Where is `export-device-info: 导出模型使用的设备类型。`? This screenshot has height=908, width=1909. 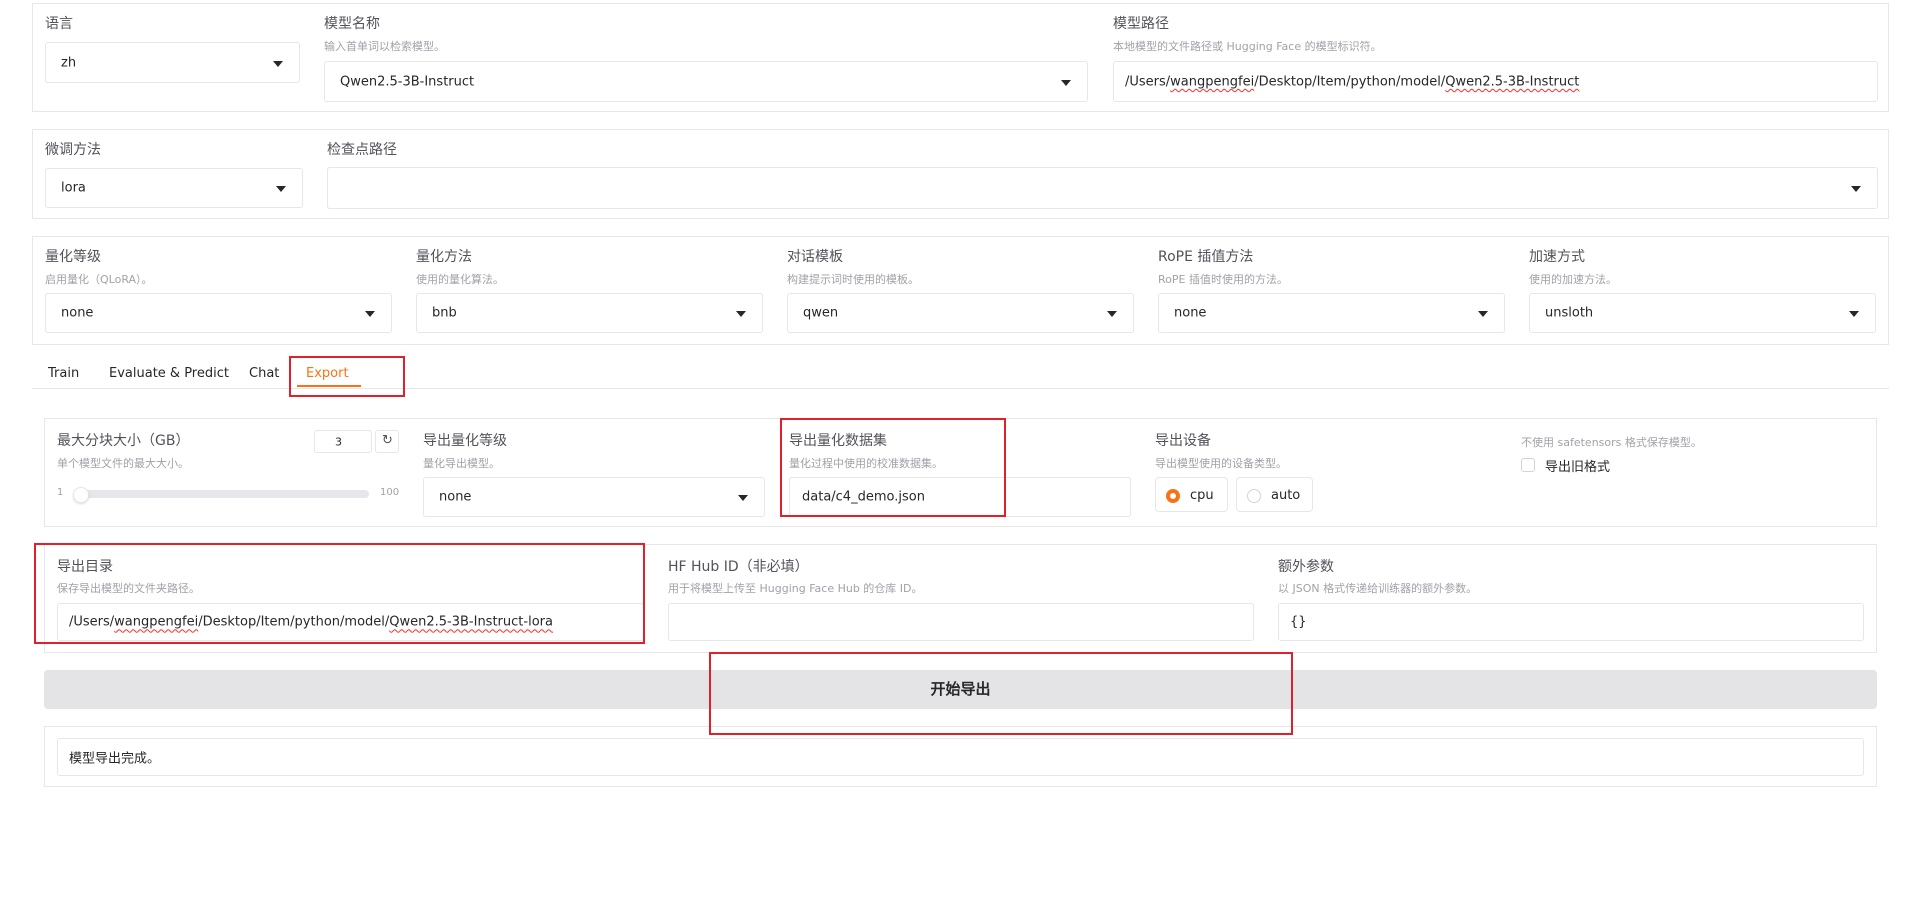 export-device-info: 导出模型使用的设备类型。 is located at coordinates (1221, 463).